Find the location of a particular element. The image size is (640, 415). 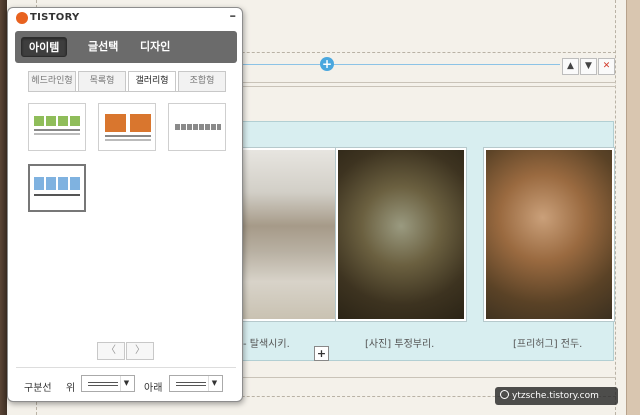

photo-caption: [프리허그] 전두. is located at coordinates (547, 342).